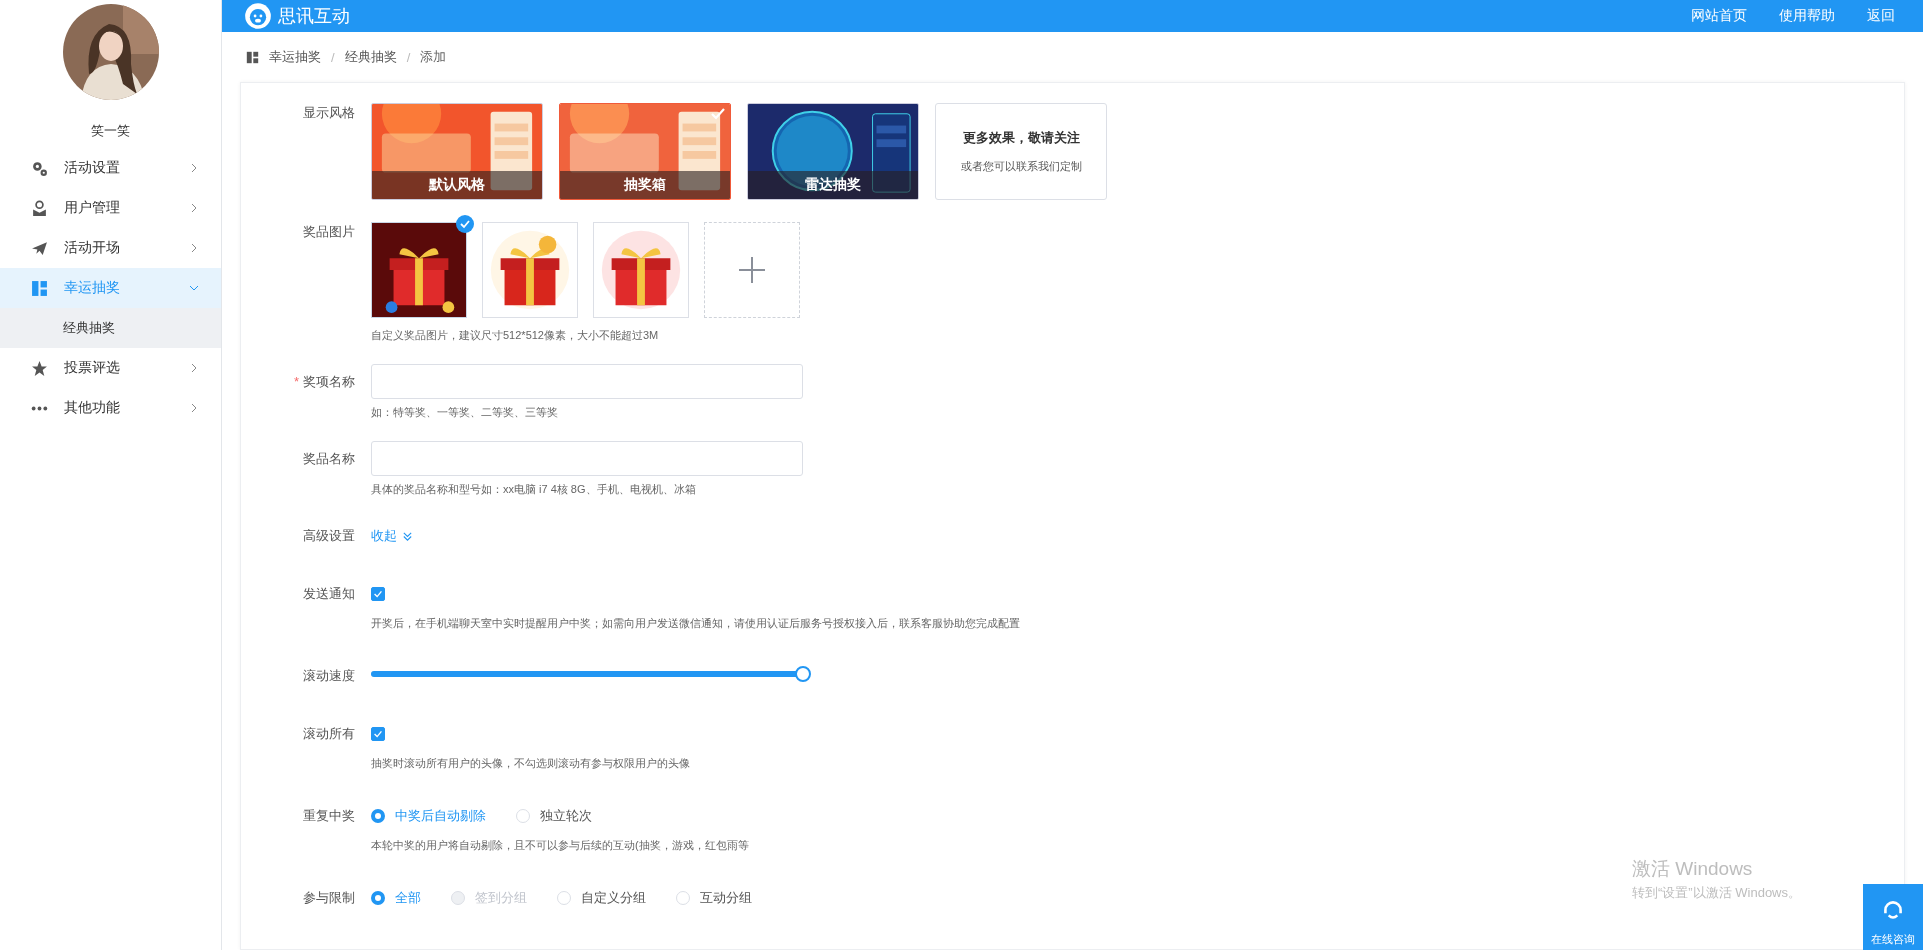  Describe the element at coordinates (329, 535) in the screenshot. I see `field-label: 高级设置` at that location.